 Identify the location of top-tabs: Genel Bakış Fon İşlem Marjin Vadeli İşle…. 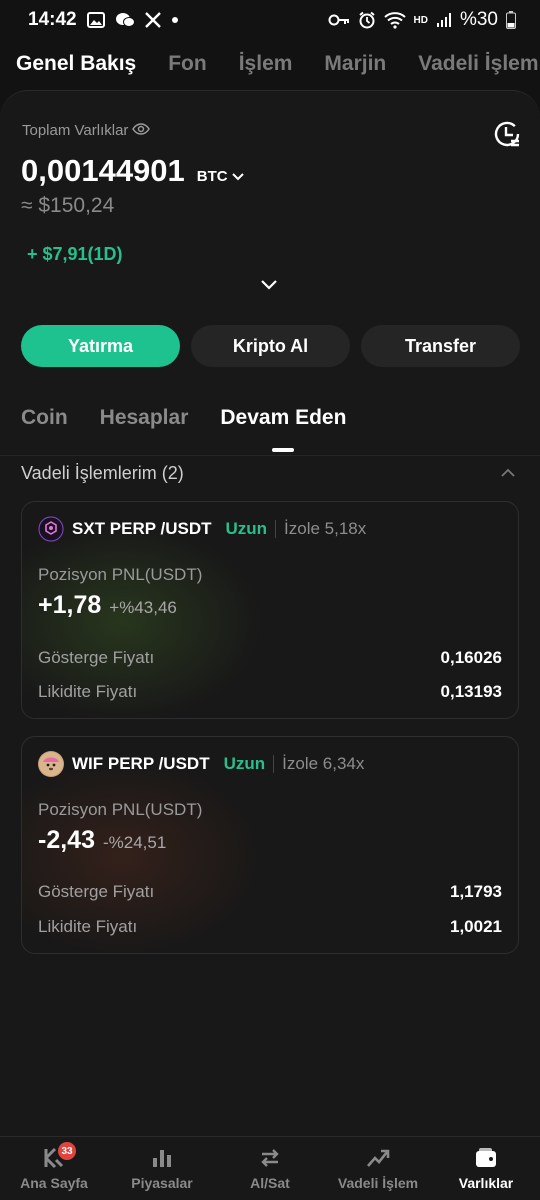
(278, 64).